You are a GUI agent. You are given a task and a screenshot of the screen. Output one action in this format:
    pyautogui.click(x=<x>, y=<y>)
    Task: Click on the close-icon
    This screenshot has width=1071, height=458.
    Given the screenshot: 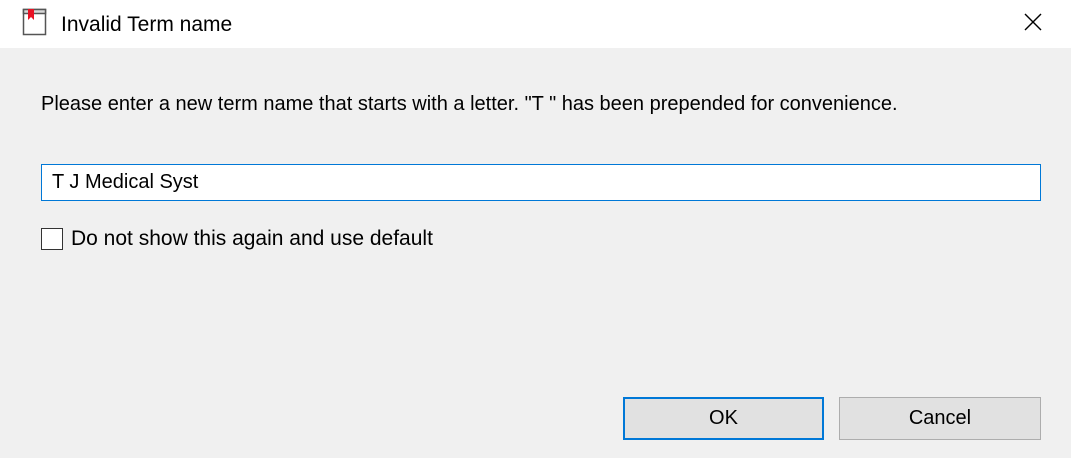 What is the action you would take?
    pyautogui.click(x=1033, y=24)
    